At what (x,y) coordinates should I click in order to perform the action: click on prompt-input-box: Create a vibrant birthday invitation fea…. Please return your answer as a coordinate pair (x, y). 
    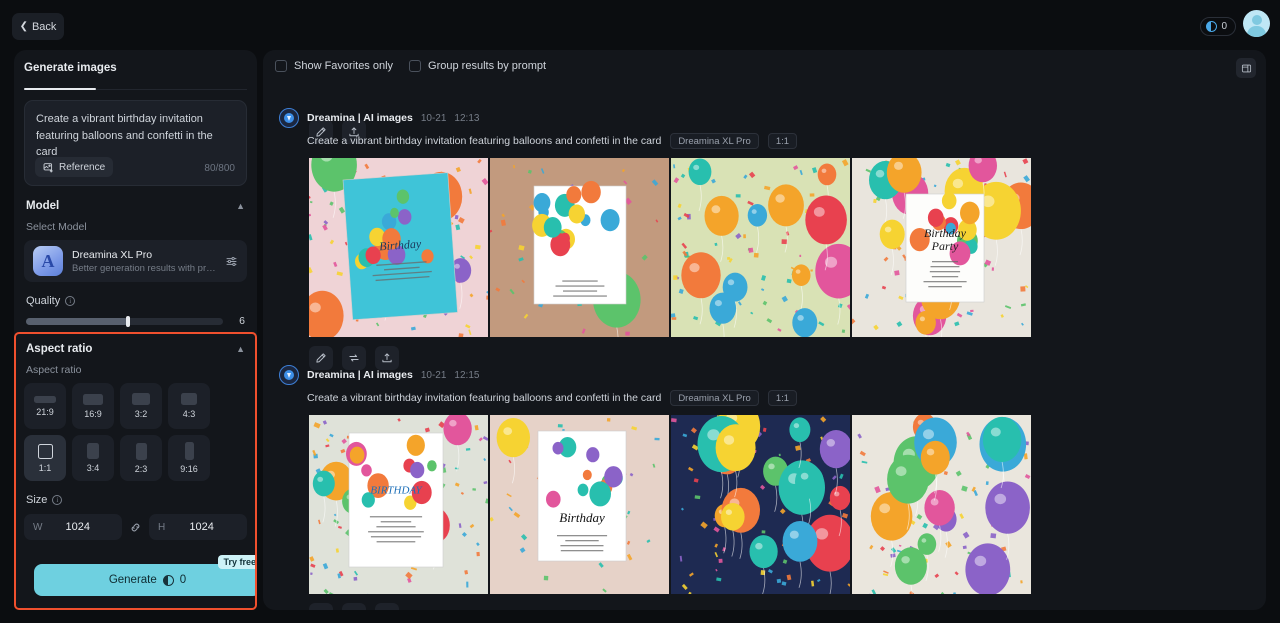
    Looking at the image, I should click on (135, 143).